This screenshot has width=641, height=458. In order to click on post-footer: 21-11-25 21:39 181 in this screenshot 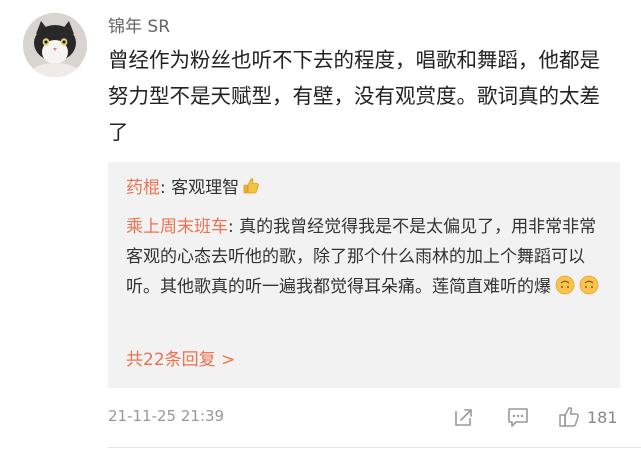, I will do `click(364, 417)`.